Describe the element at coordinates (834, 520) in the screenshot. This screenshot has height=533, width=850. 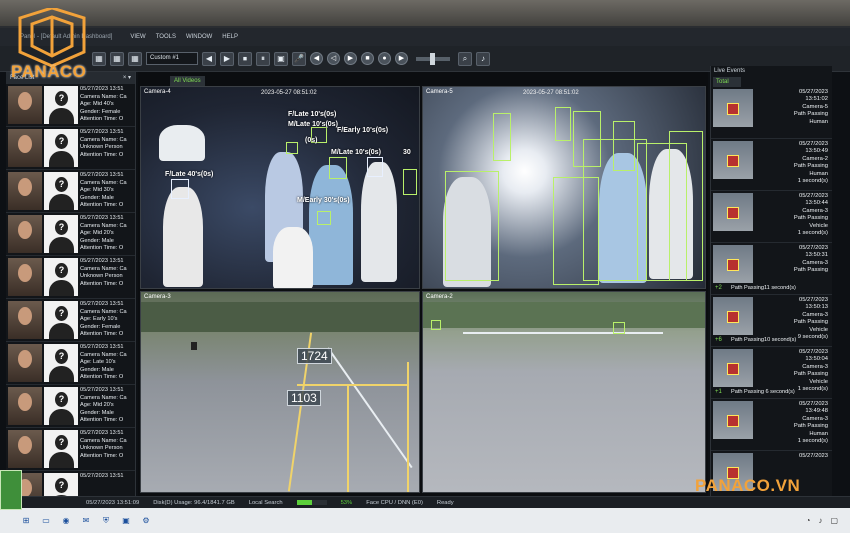
I see `notification-icon: ▢` at that location.